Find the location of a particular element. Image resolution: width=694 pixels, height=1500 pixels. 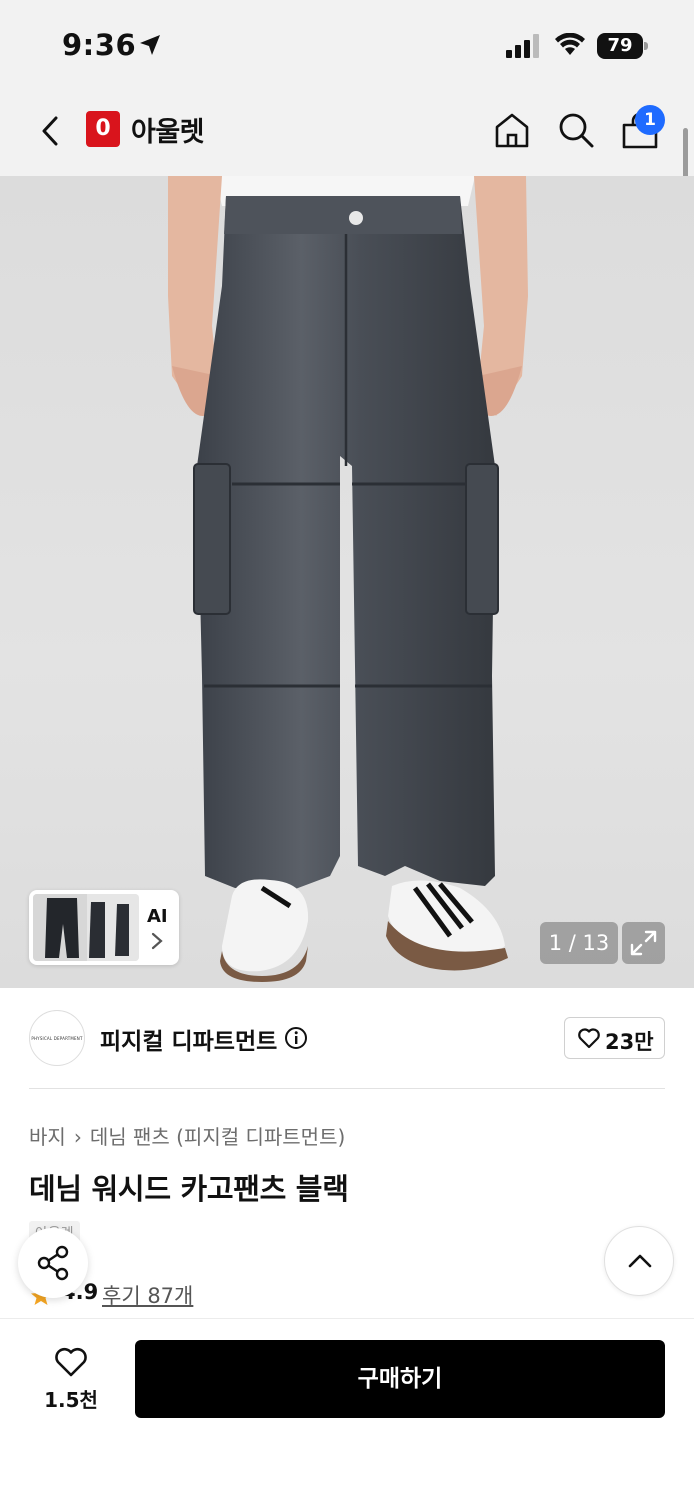

brand-like-button: 23만 is located at coordinates (614, 1038).